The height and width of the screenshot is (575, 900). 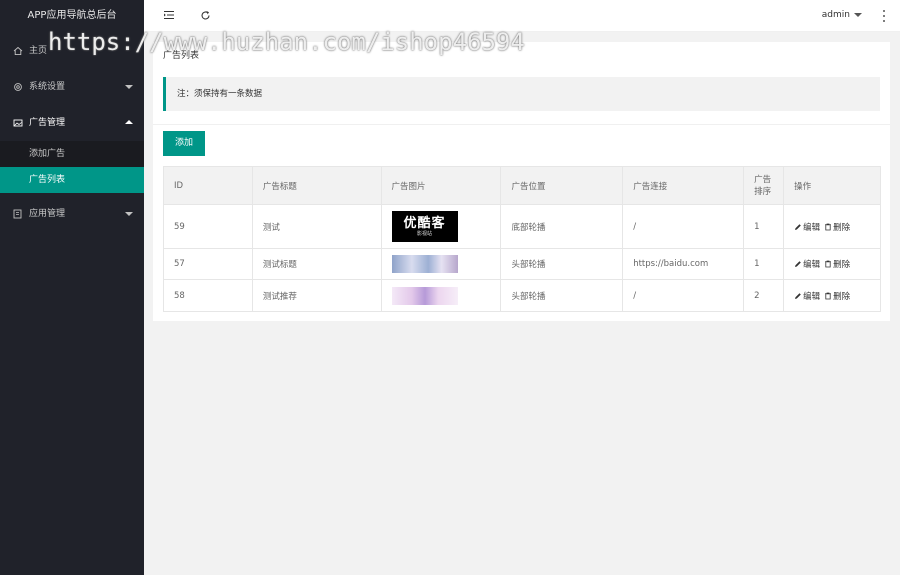 I want to click on table-header-row: ID 广告标题 广告图片 广告位置 广告连接 广告 排序 操作, so click(x=522, y=185).